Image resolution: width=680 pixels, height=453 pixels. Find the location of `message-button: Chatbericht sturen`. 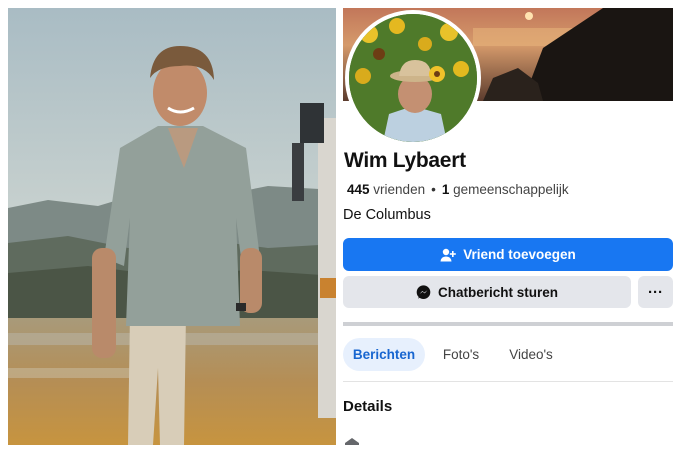

message-button: Chatbericht sturen is located at coordinates (487, 292).